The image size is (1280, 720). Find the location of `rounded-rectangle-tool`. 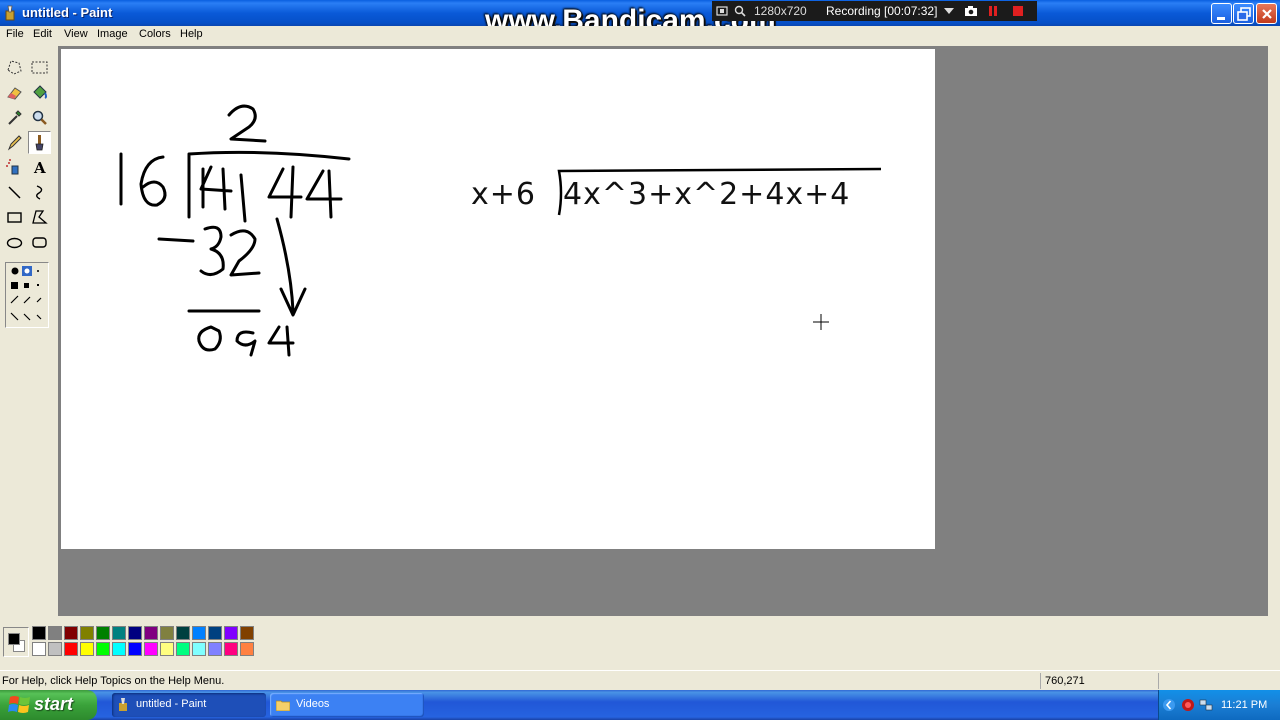

rounded-rectangle-tool is located at coordinates (39, 242).